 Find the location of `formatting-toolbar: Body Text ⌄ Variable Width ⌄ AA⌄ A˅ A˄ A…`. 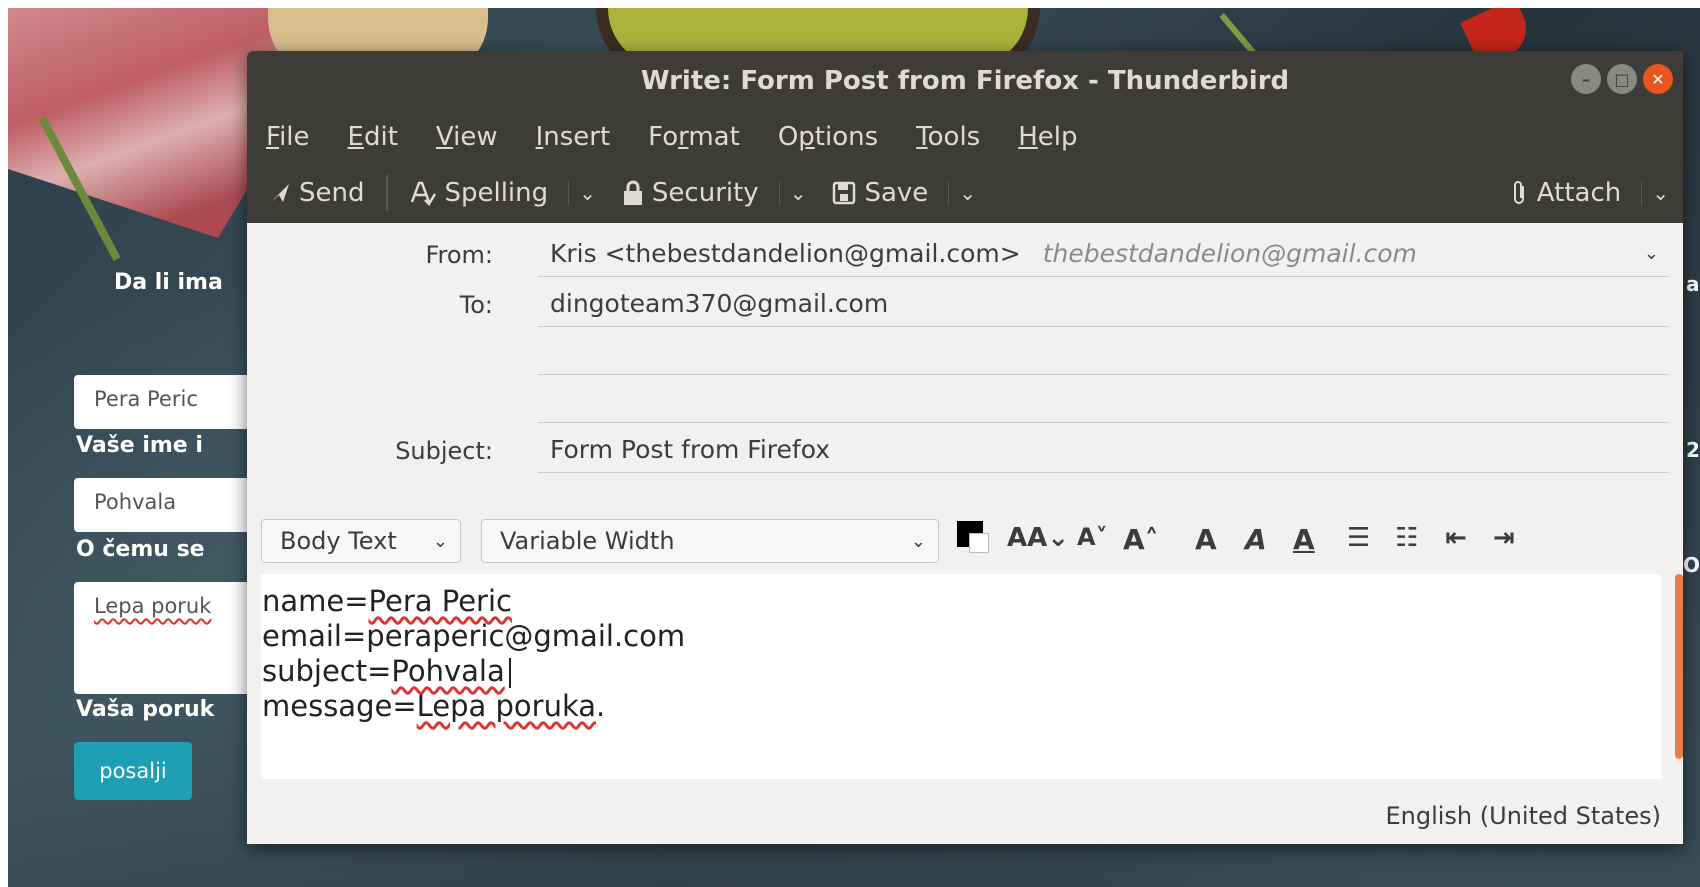

formatting-toolbar: Body Text ⌄ Variable Width ⌄ AA⌄ A˅ A˄ A… is located at coordinates (965, 541).